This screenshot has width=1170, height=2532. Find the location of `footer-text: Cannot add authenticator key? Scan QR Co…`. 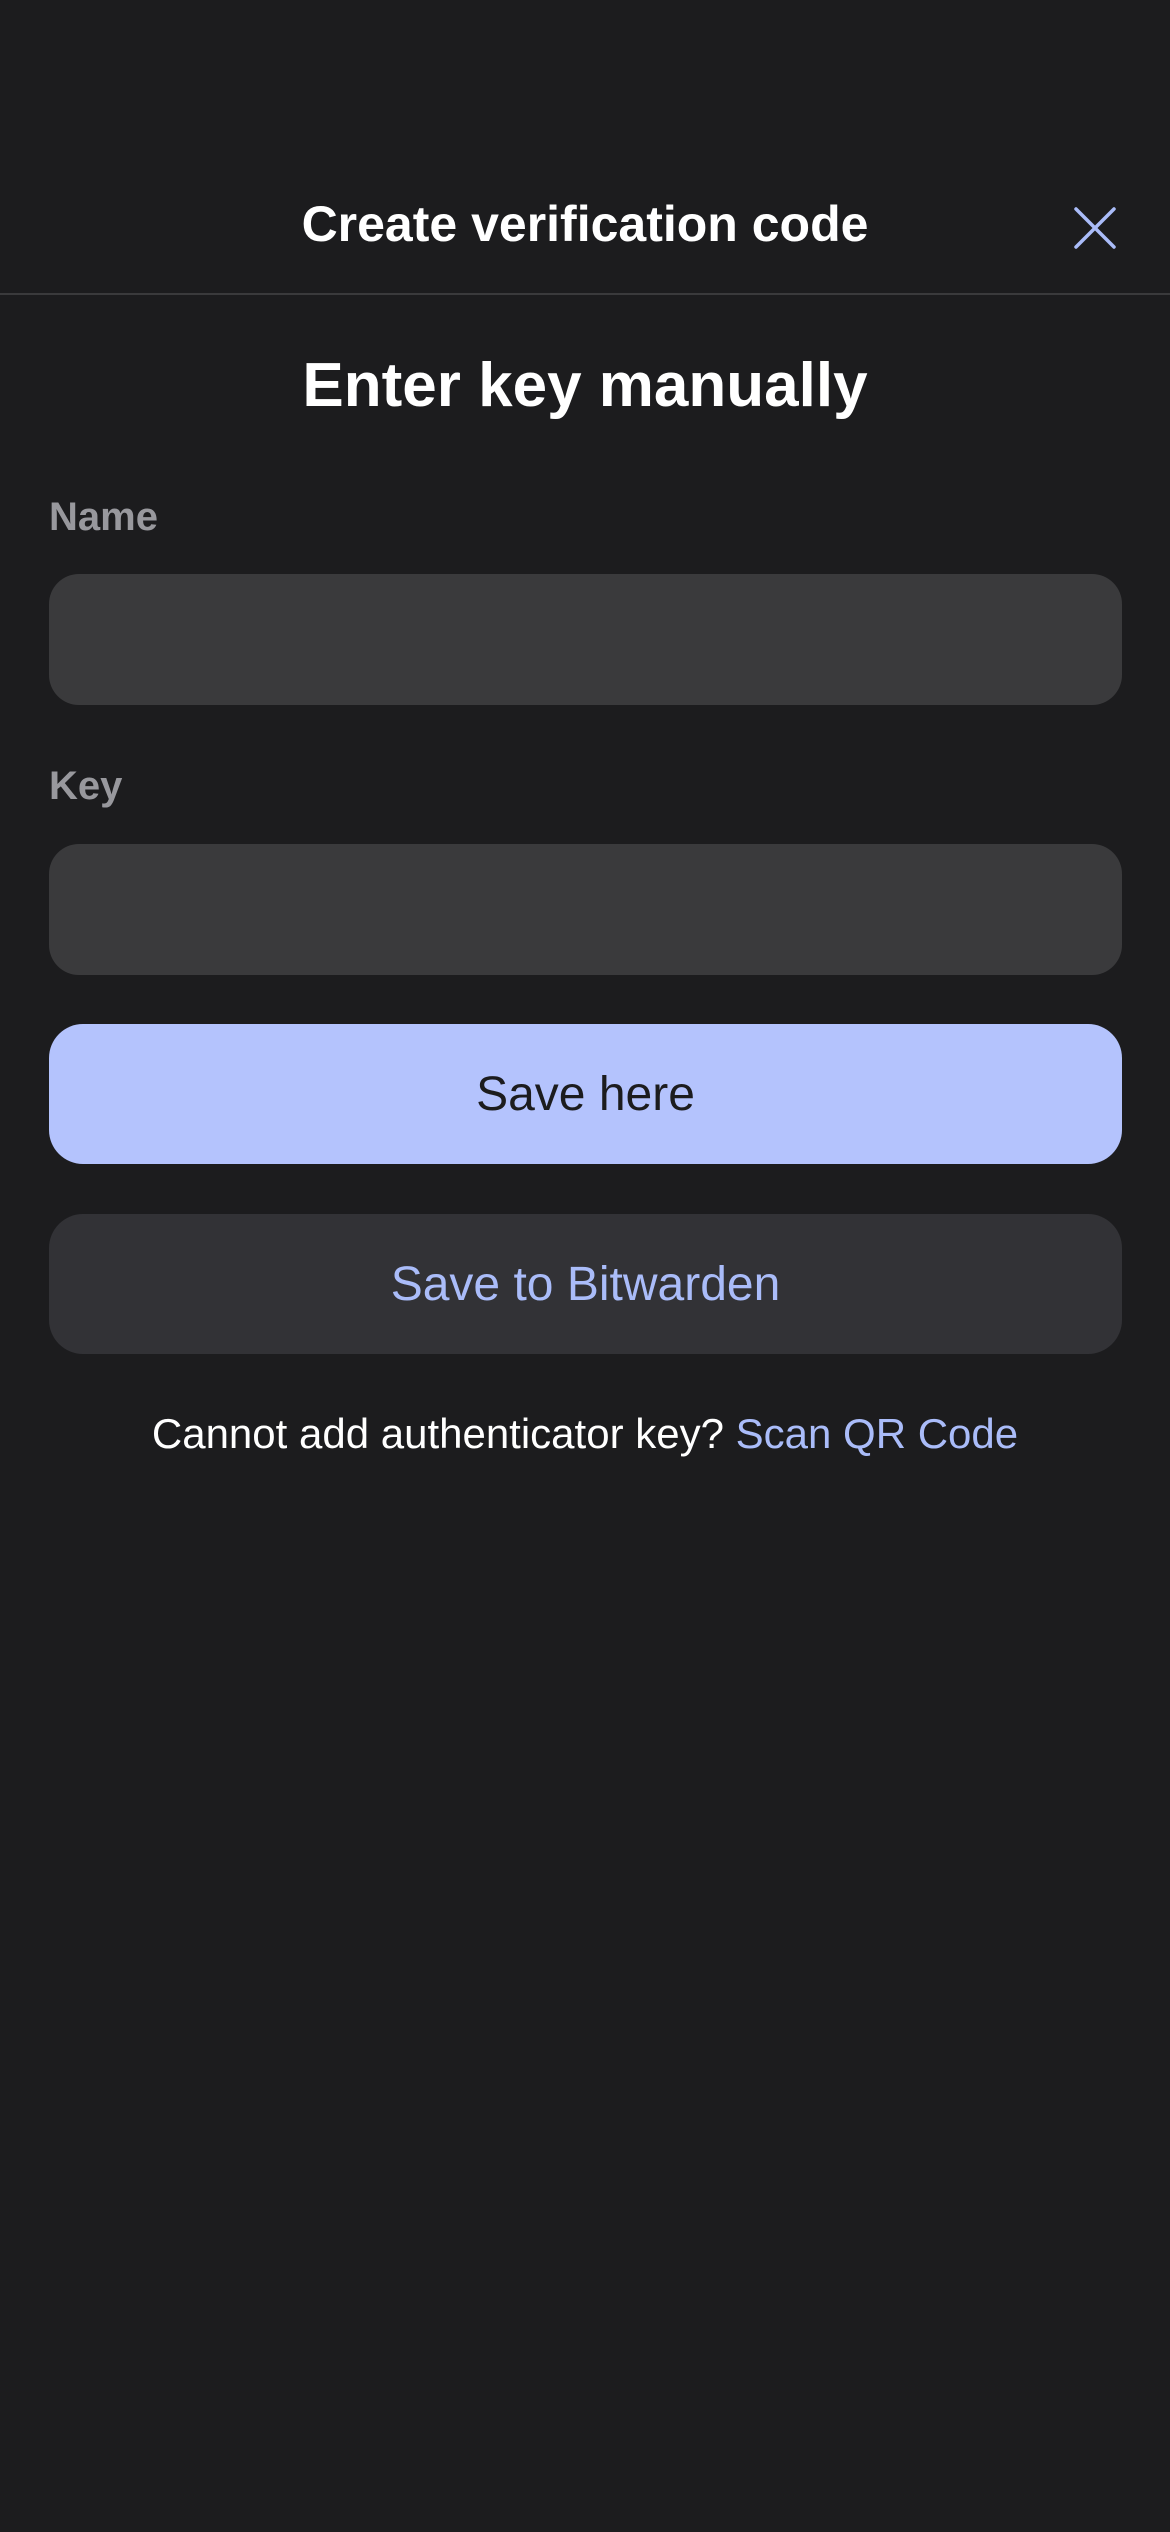

footer-text: Cannot add authenticator key? Scan QR Co… is located at coordinates (585, 1434).